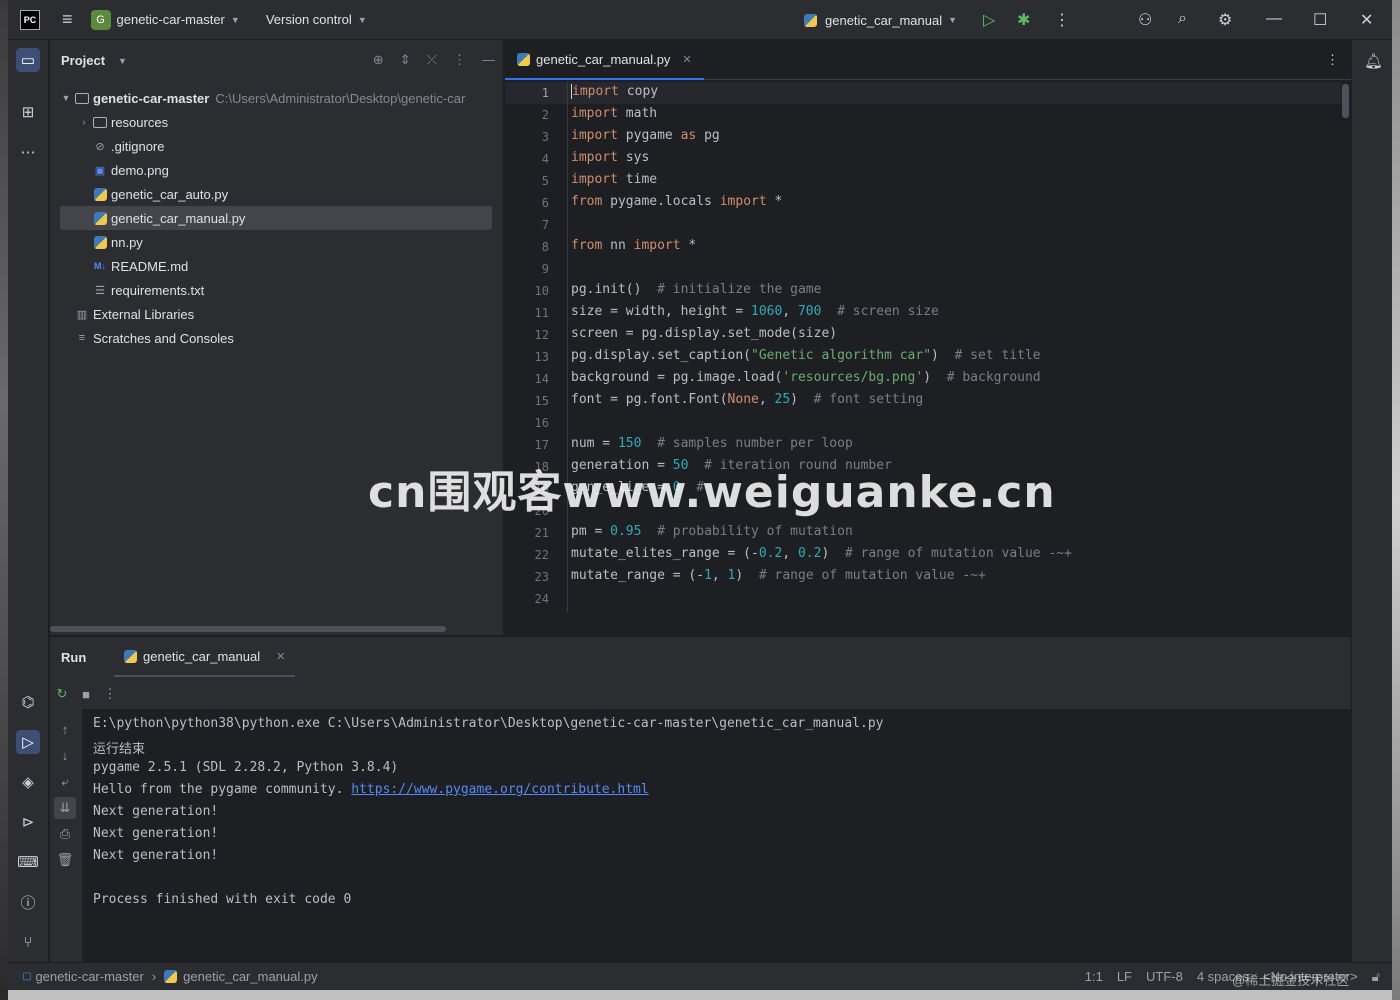 The width and height of the screenshot is (1400, 1000). I want to click on print-icon: ⎙, so click(65, 834).